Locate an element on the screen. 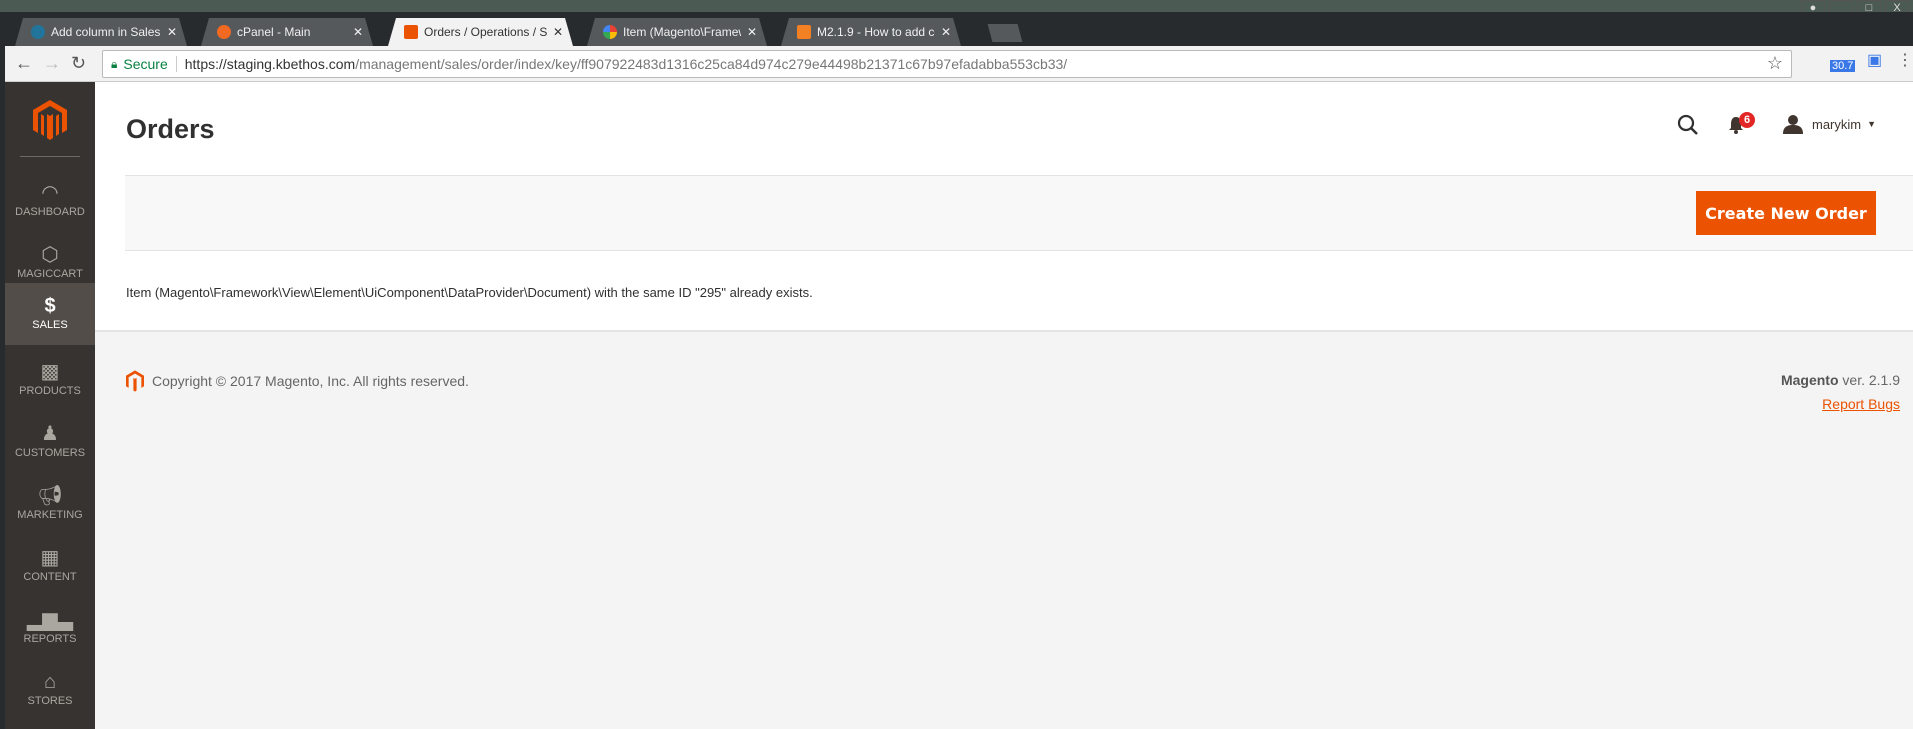 This screenshot has height=729, width=1913. dollar-icon: $ is located at coordinates (50, 306).